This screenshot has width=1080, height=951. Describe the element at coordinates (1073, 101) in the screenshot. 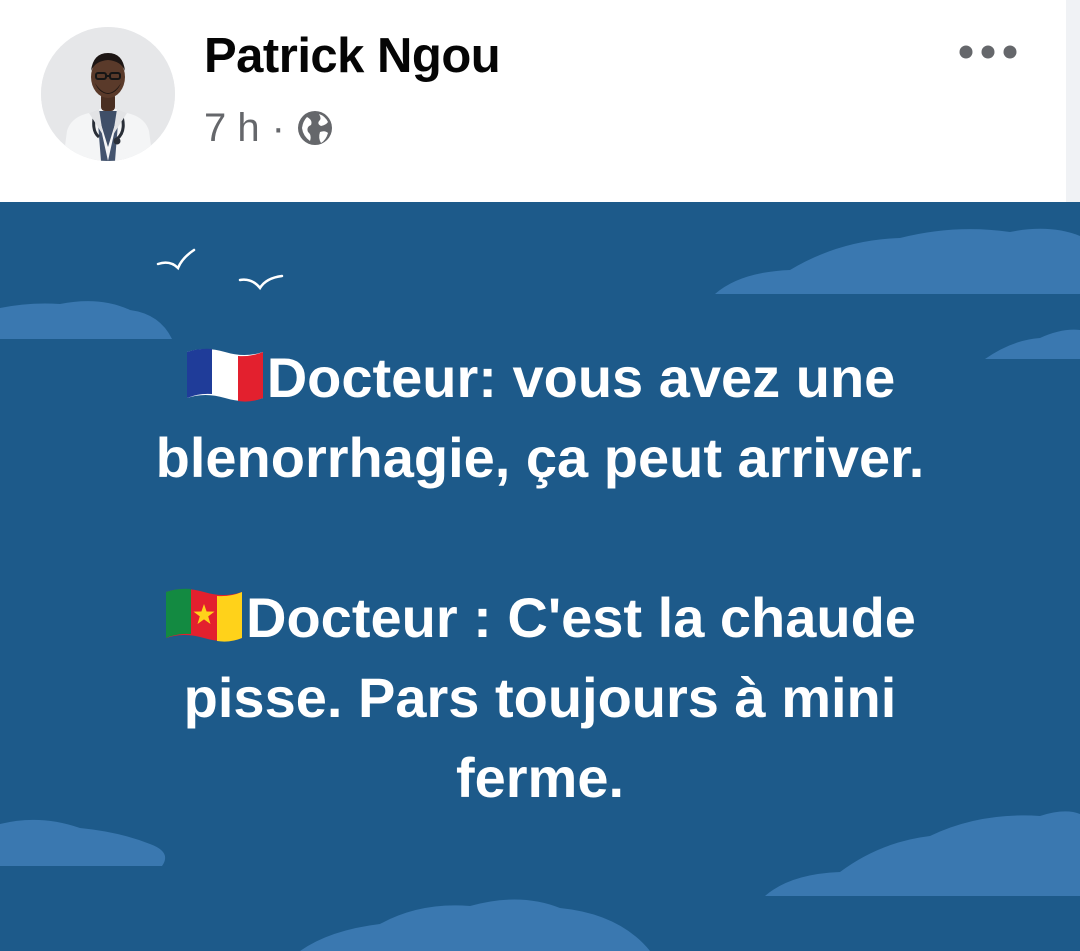

I see `scrollbar-track` at that location.